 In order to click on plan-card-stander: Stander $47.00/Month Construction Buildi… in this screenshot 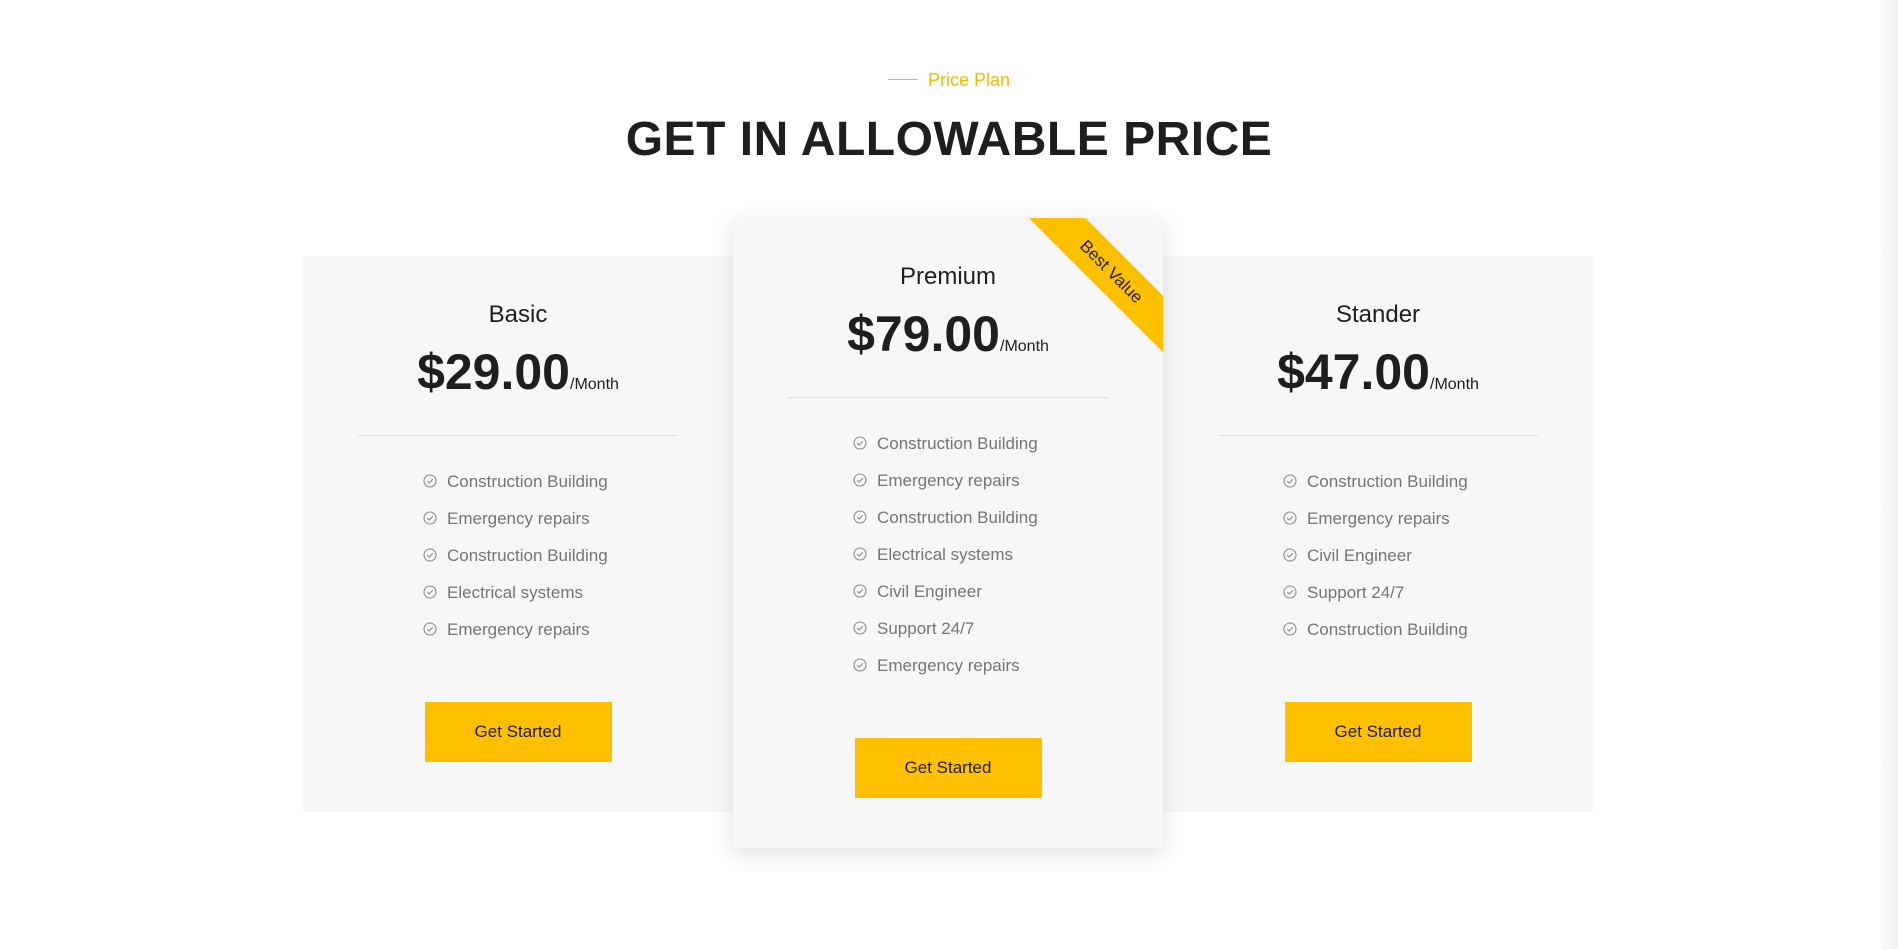, I will do `click(1378, 534)`.